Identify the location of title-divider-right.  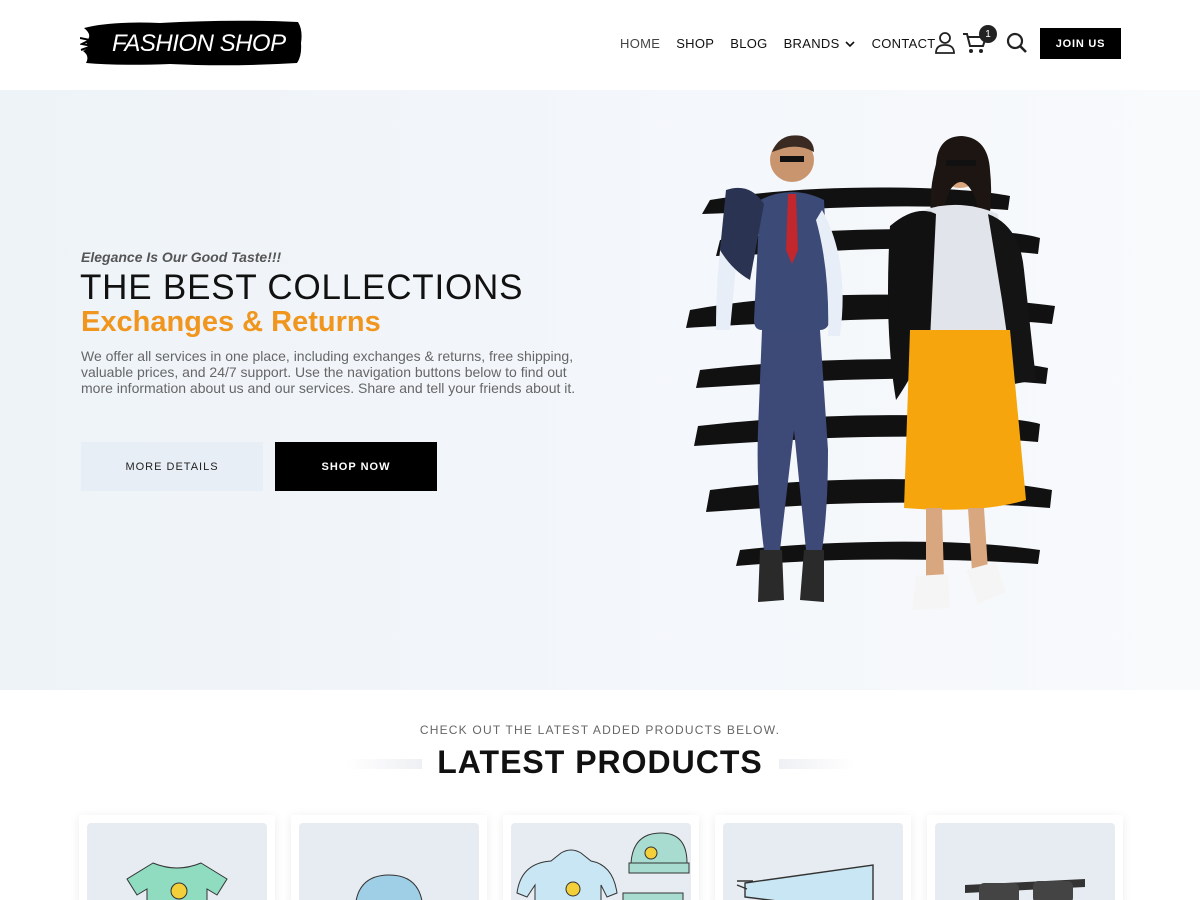
(817, 764).